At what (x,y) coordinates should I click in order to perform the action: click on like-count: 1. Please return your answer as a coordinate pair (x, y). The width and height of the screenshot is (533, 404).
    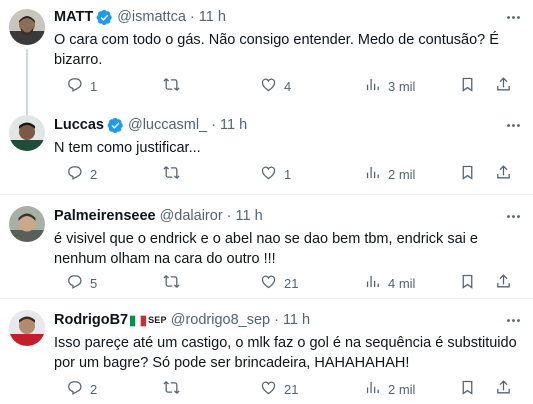
    Looking at the image, I should click on (288, 174).